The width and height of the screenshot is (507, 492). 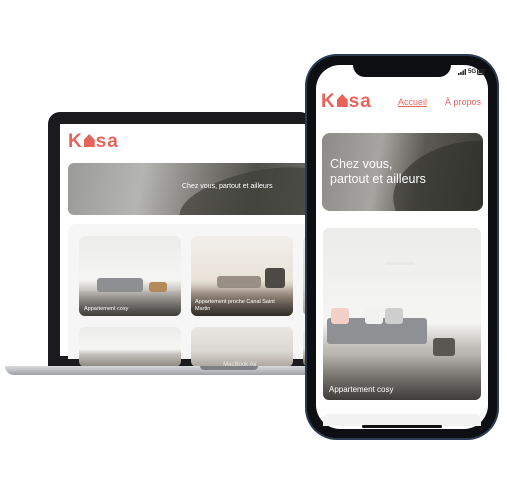 What do you see at coordinates (361, 164) in the screenshot?
I see `banner-line-1: Chez vous,` at bounding box center [361, 164].